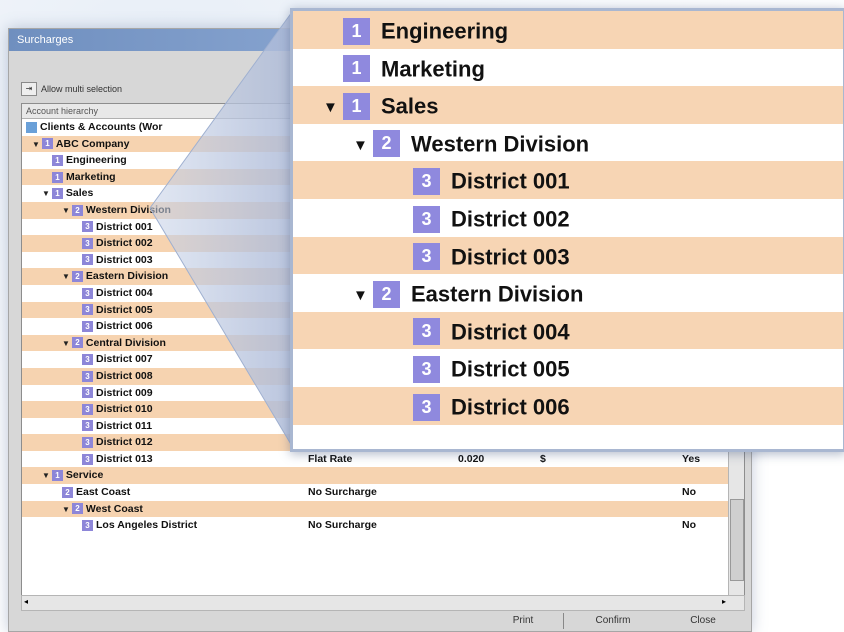 Image resolution: width=844 pixels, height=632 pixels. What do you see at coordinates (510, 332) in the screenshot?
I see `zoom-row-label: District 004` at bounding box center [510, 332].